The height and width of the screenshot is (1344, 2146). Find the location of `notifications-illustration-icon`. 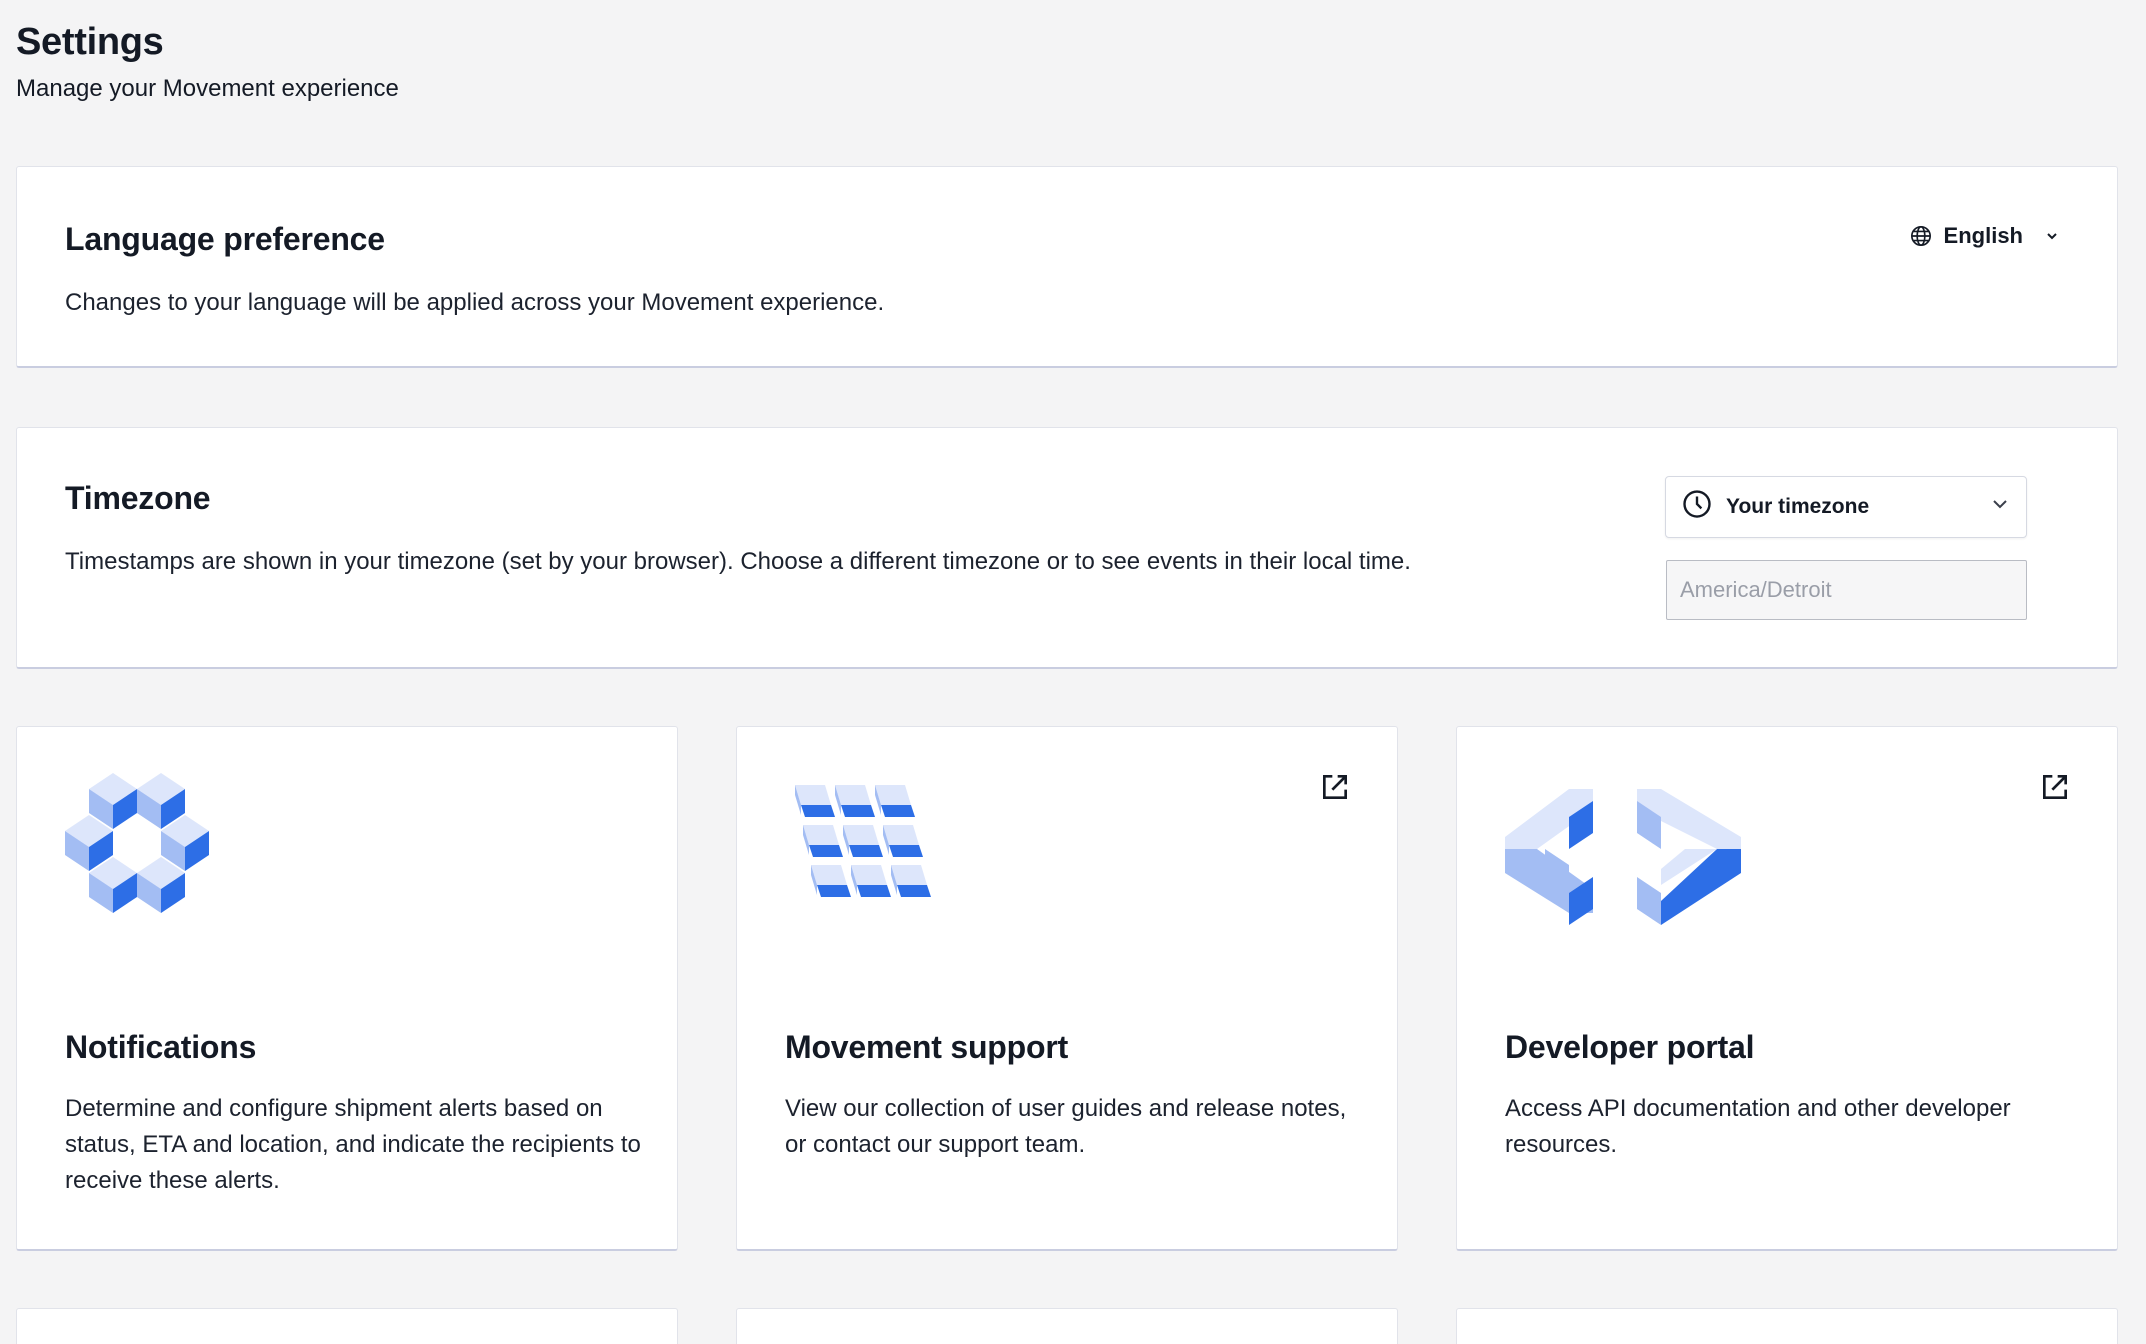

notifications-illustration-icon is located at coordinates (140, 851).